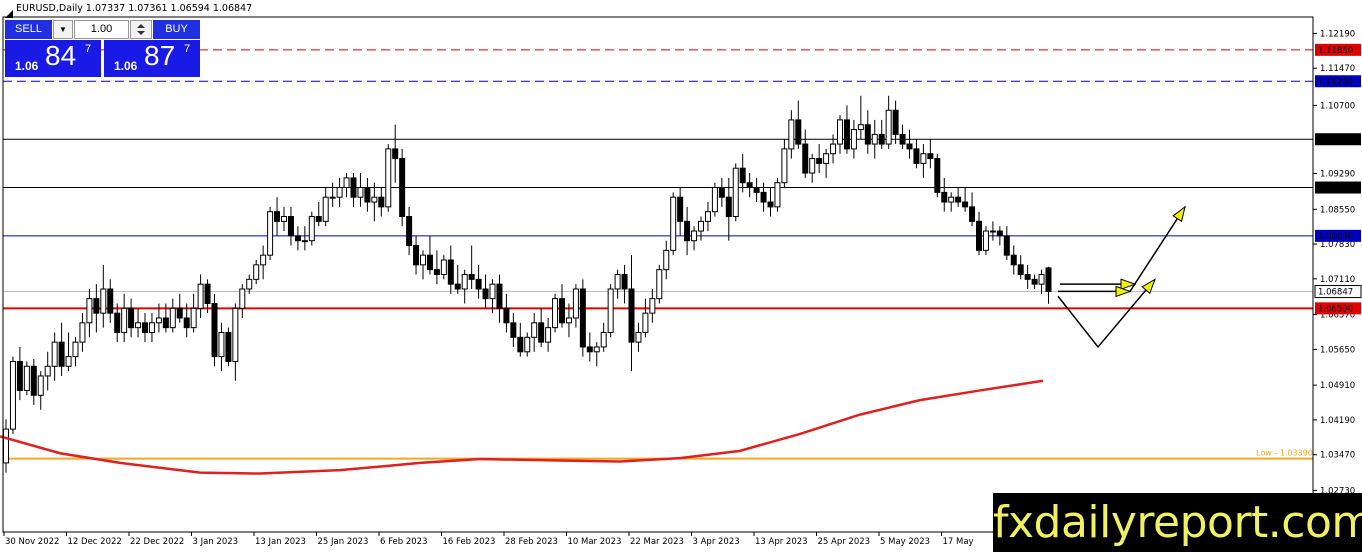 This screenshot has width=1362, height=552. What do you see at coordinates (63, 29) in the screenshot?
I see `lot-dropdown-icon: ▼` at bounding box center [63, 29].